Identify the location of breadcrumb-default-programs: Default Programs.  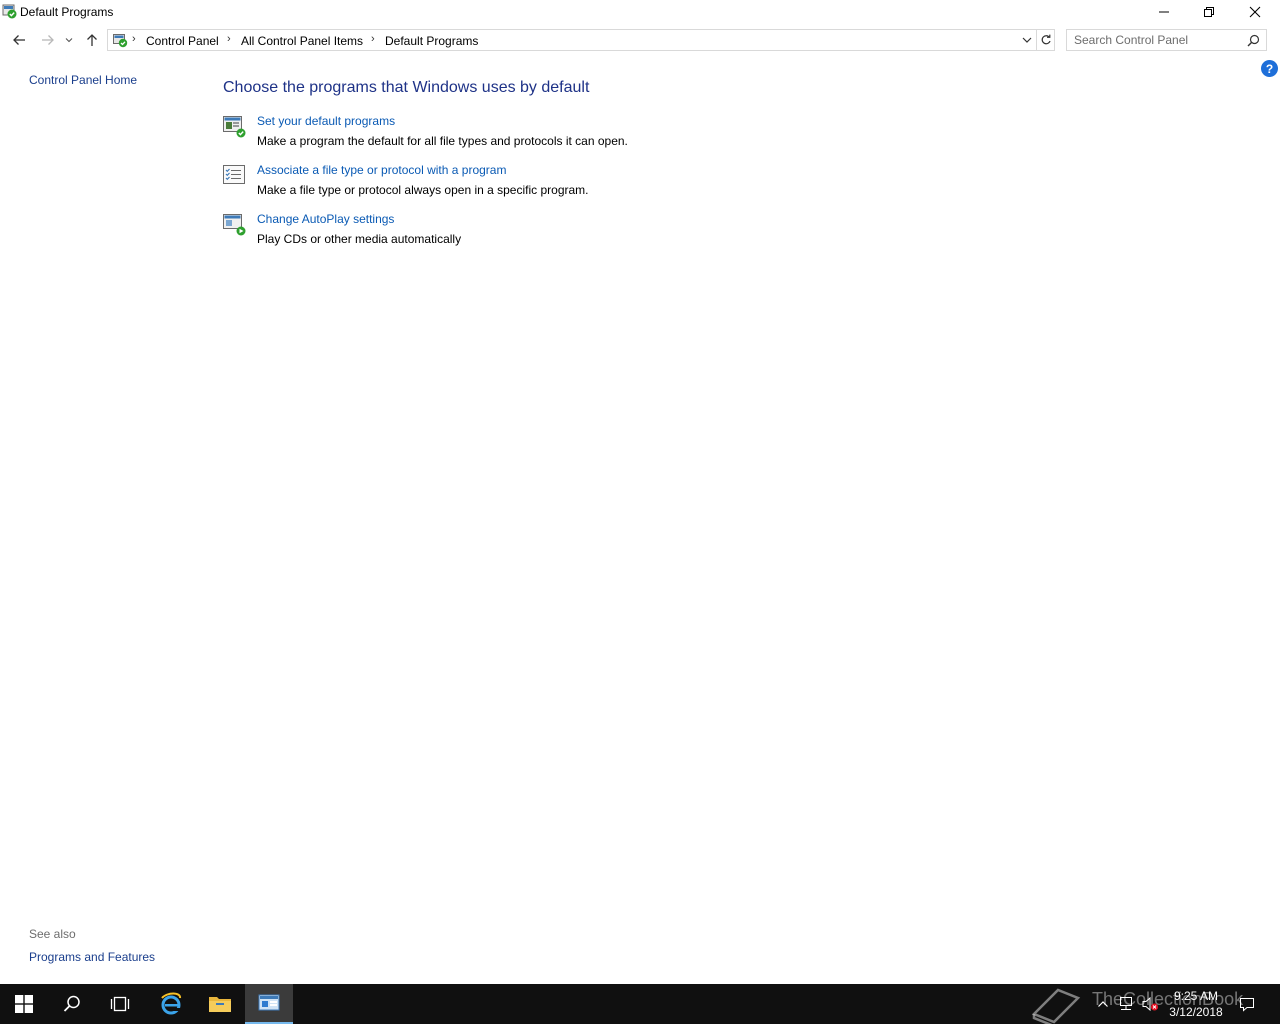
(431, 41).